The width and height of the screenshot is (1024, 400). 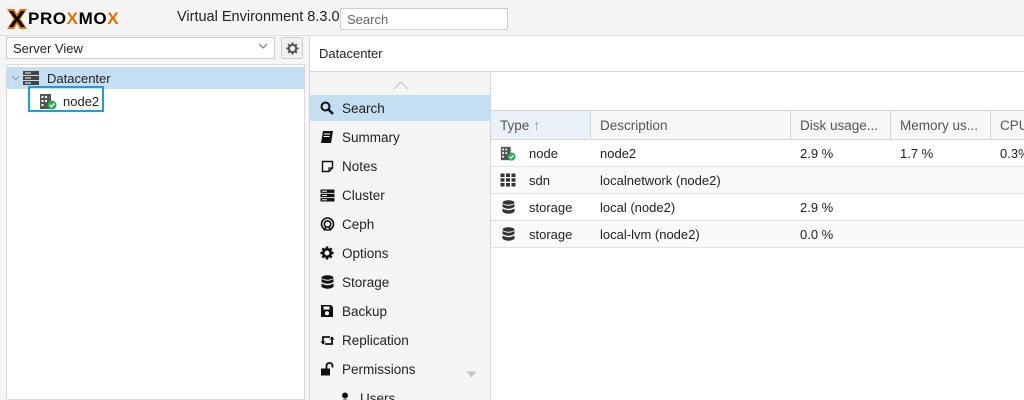 I want to click on tree-expander-icon, so click(x=16, y=78).